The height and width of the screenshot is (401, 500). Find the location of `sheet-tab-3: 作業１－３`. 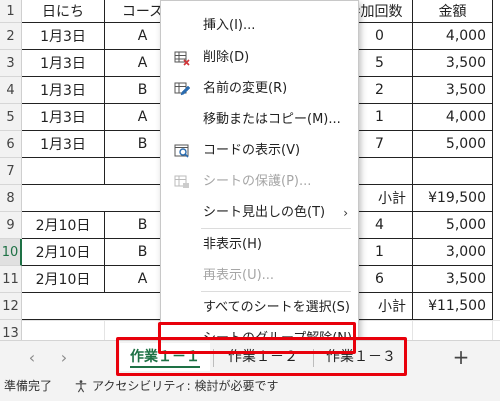

sheet-tab-3: 作業１－３ is located at coordinates (361, 357).